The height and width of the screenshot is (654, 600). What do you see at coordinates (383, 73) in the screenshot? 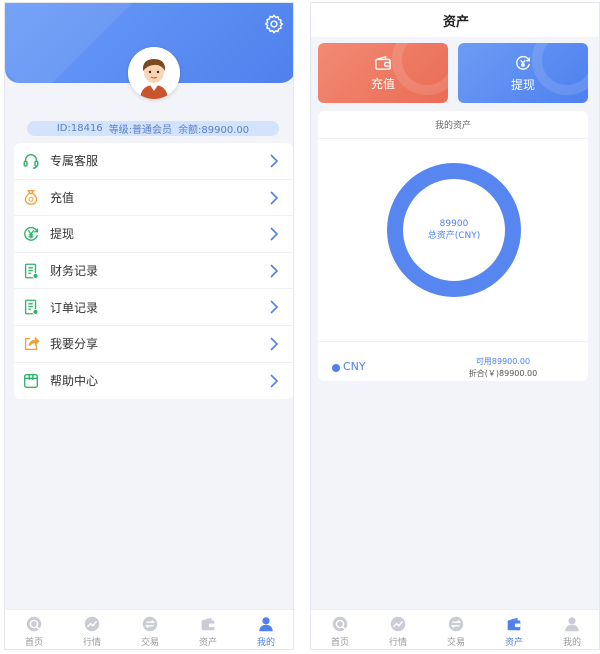
I see `recharge-button: 充值` at bounding box center [383, 73].